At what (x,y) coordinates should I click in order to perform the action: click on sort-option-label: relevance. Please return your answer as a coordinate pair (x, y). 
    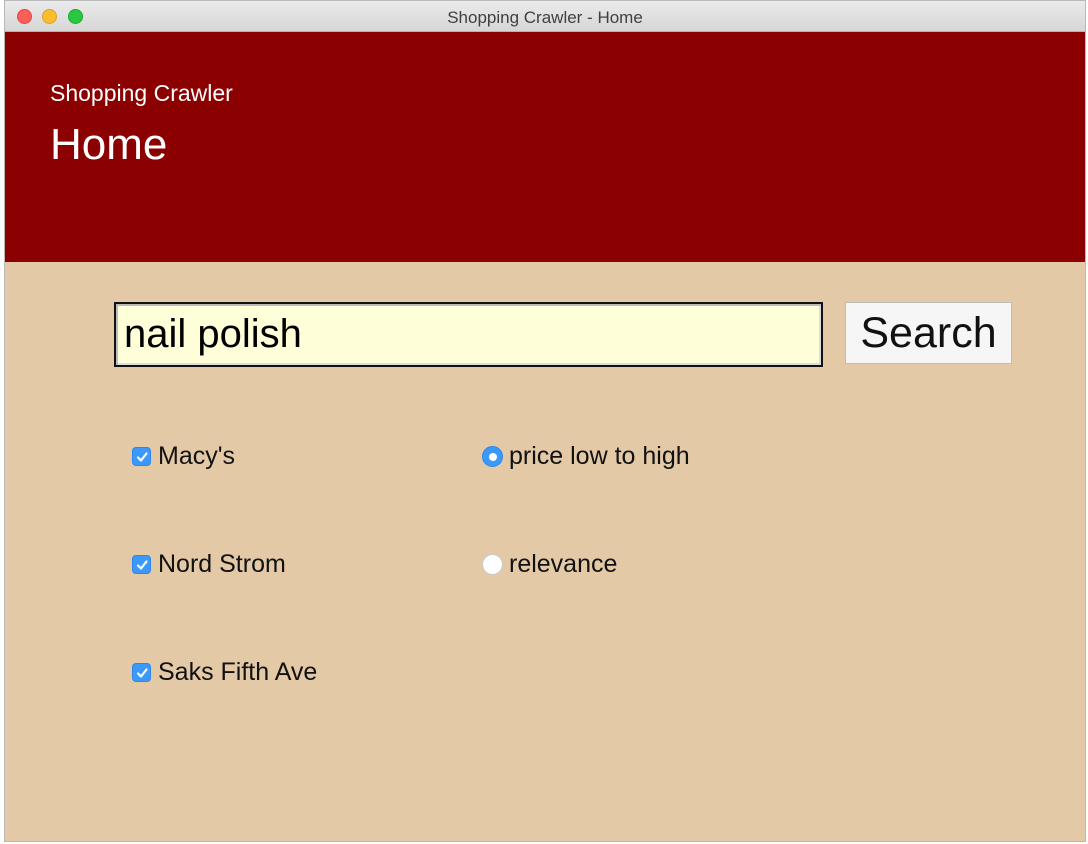
    Looking at the image, I should click on (563, 564).